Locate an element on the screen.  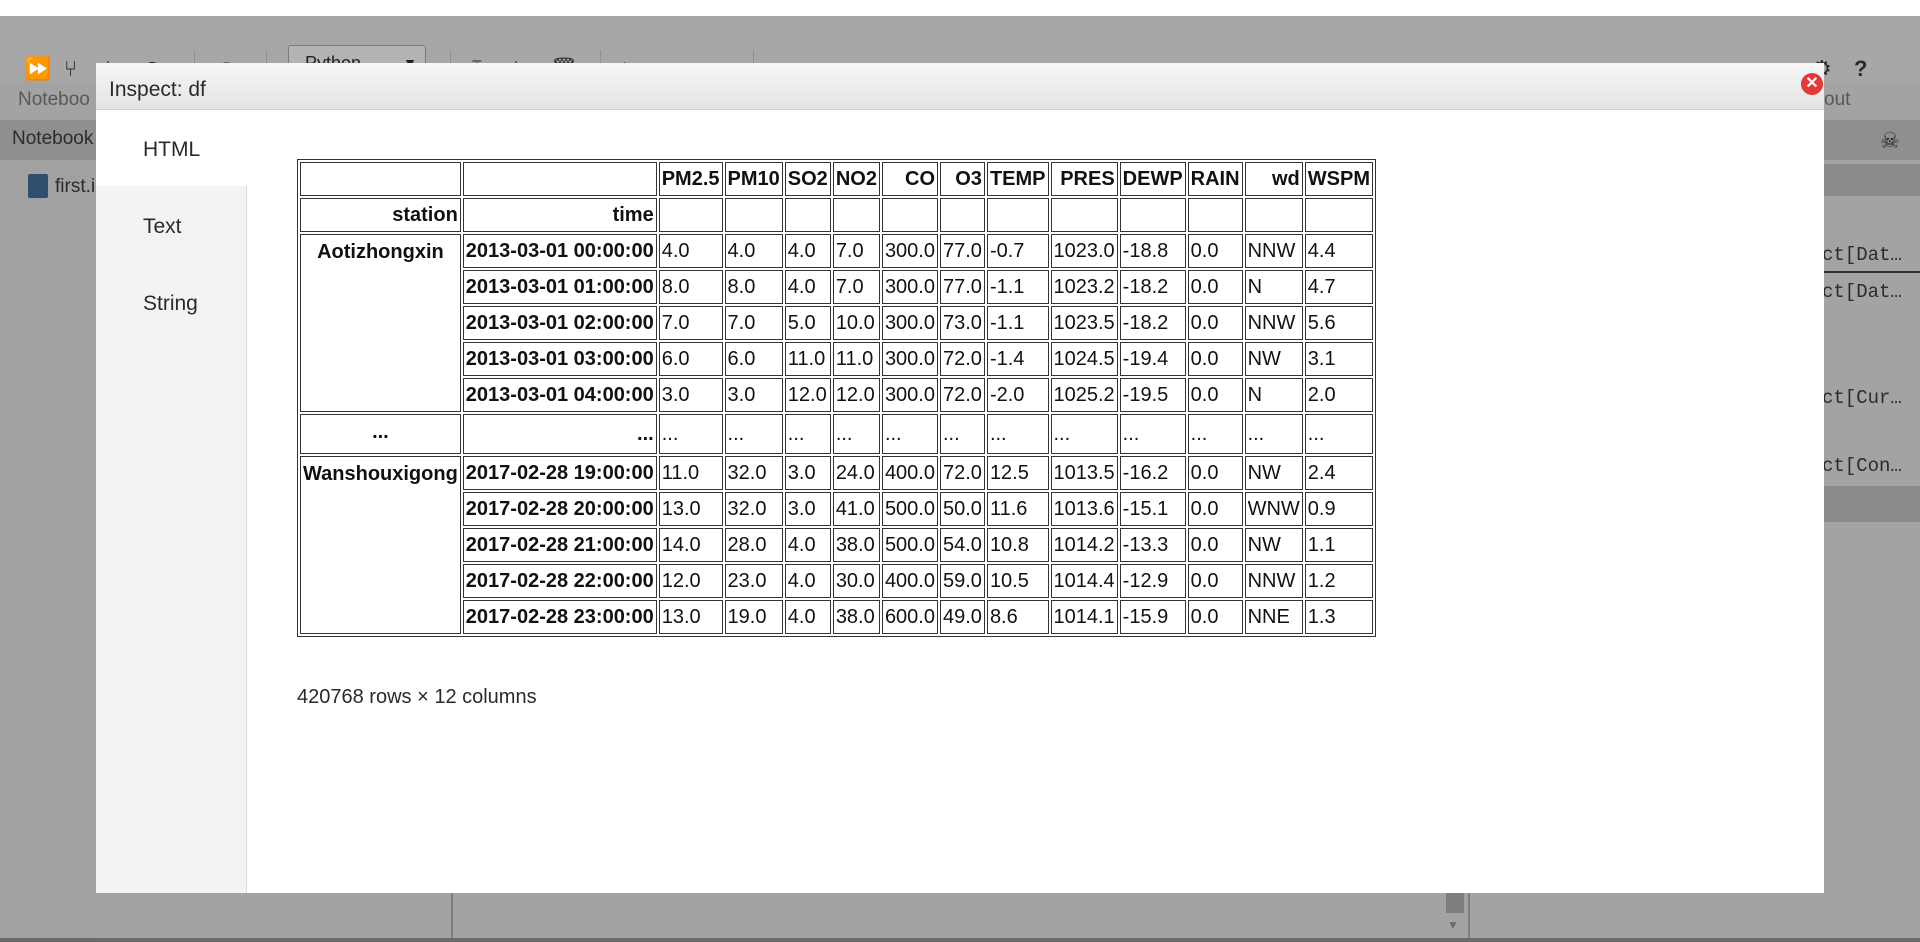
dialog-title: Inspect: df is located at coordinates (157, 89).